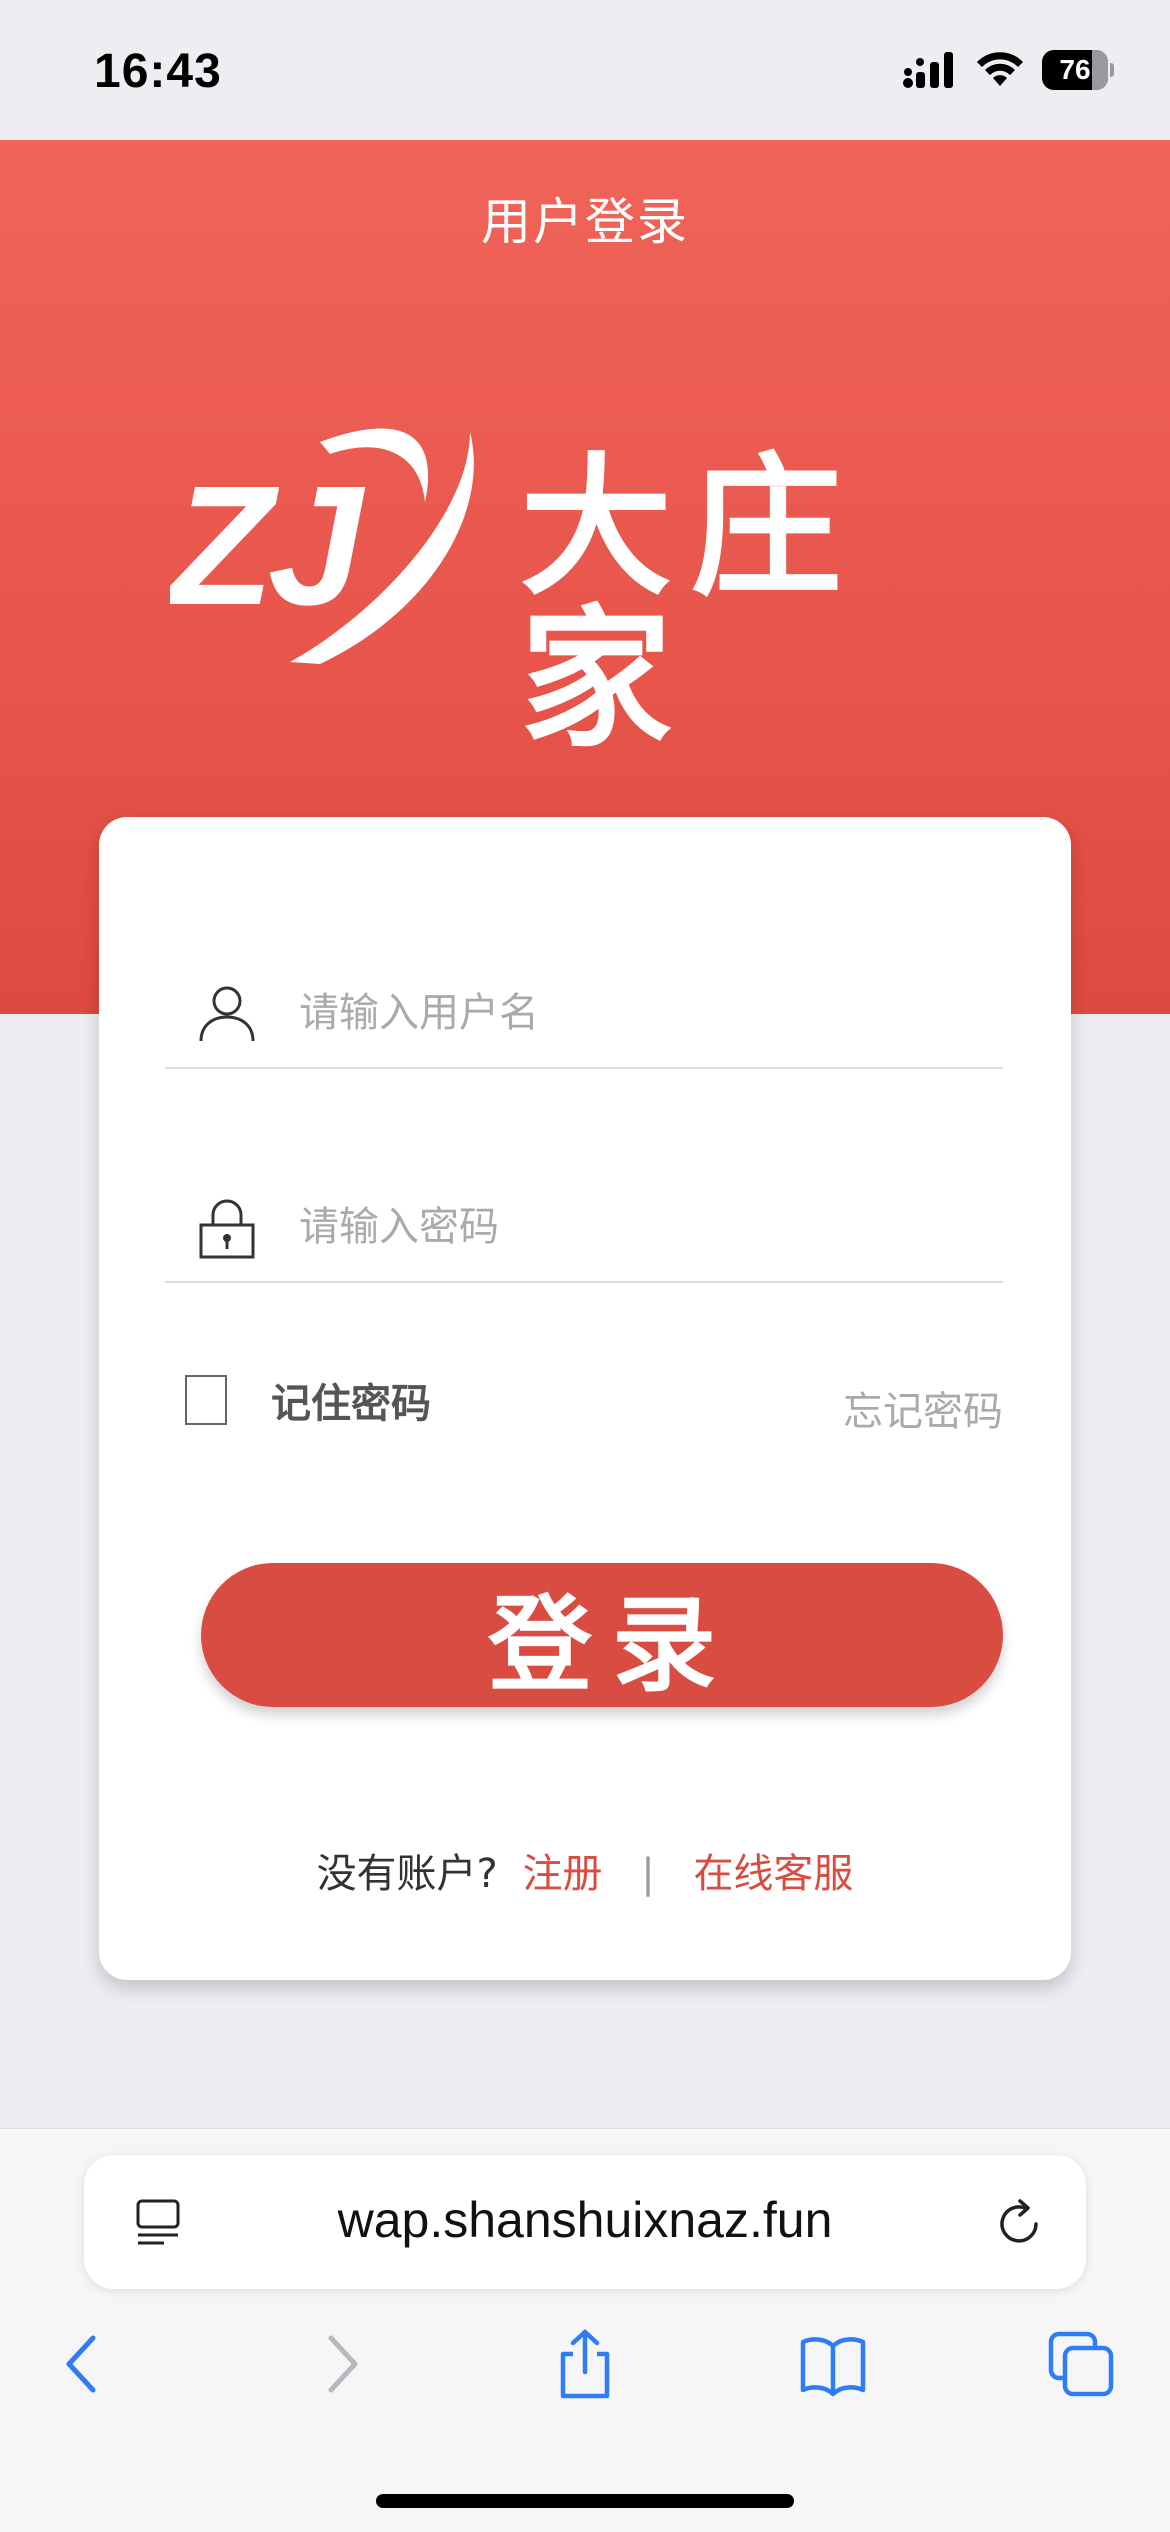 The height and width of the screenshot is (2532, 1170). I want to click on username-field, so click(584, 1014).